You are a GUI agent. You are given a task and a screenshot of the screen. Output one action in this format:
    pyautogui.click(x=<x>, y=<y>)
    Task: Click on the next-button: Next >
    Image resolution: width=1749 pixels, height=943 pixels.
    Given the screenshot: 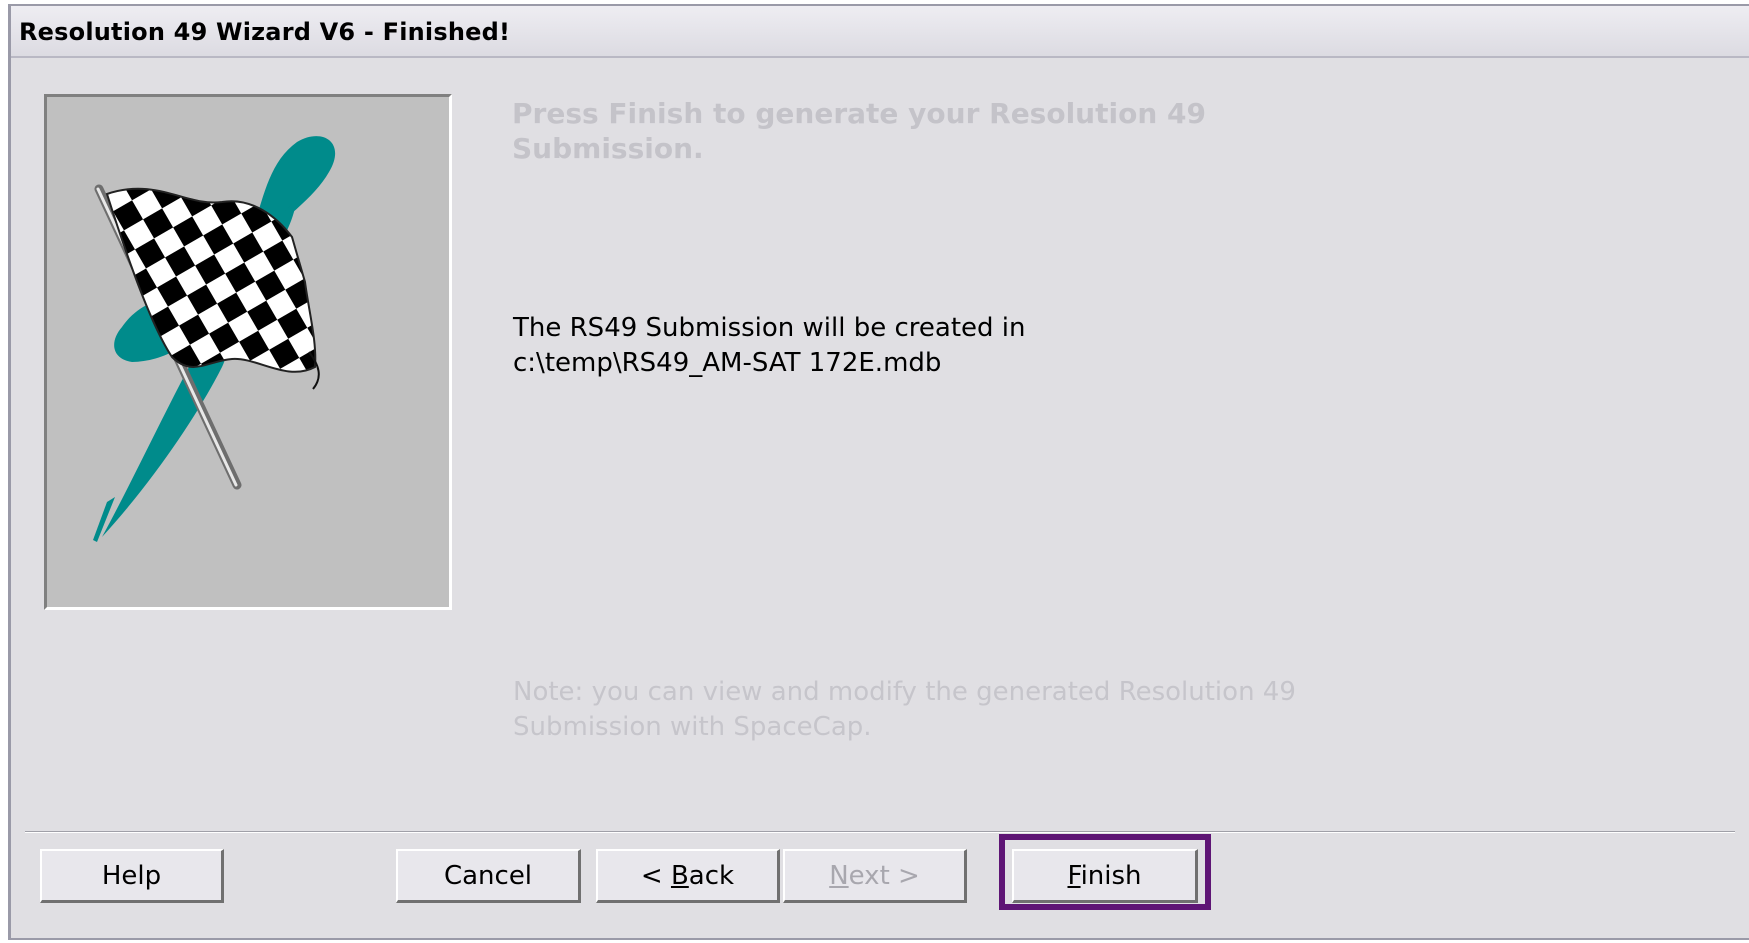 What is the action you would take?
    pyautogui.click(x=875, y=876)
    